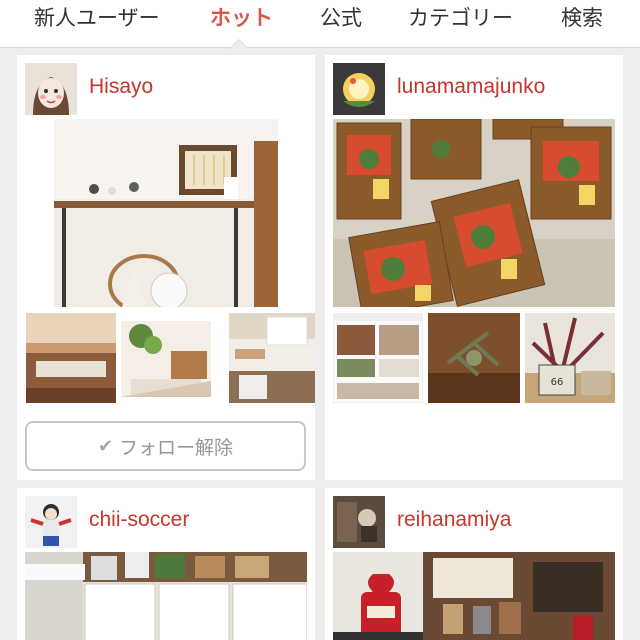 This screenshot has width=640, height=640. What do you see at coordinates (176, 447) in the screenshot?
I see `unfollow-button-label: フォロー解除` at bounding box center [176, 447].